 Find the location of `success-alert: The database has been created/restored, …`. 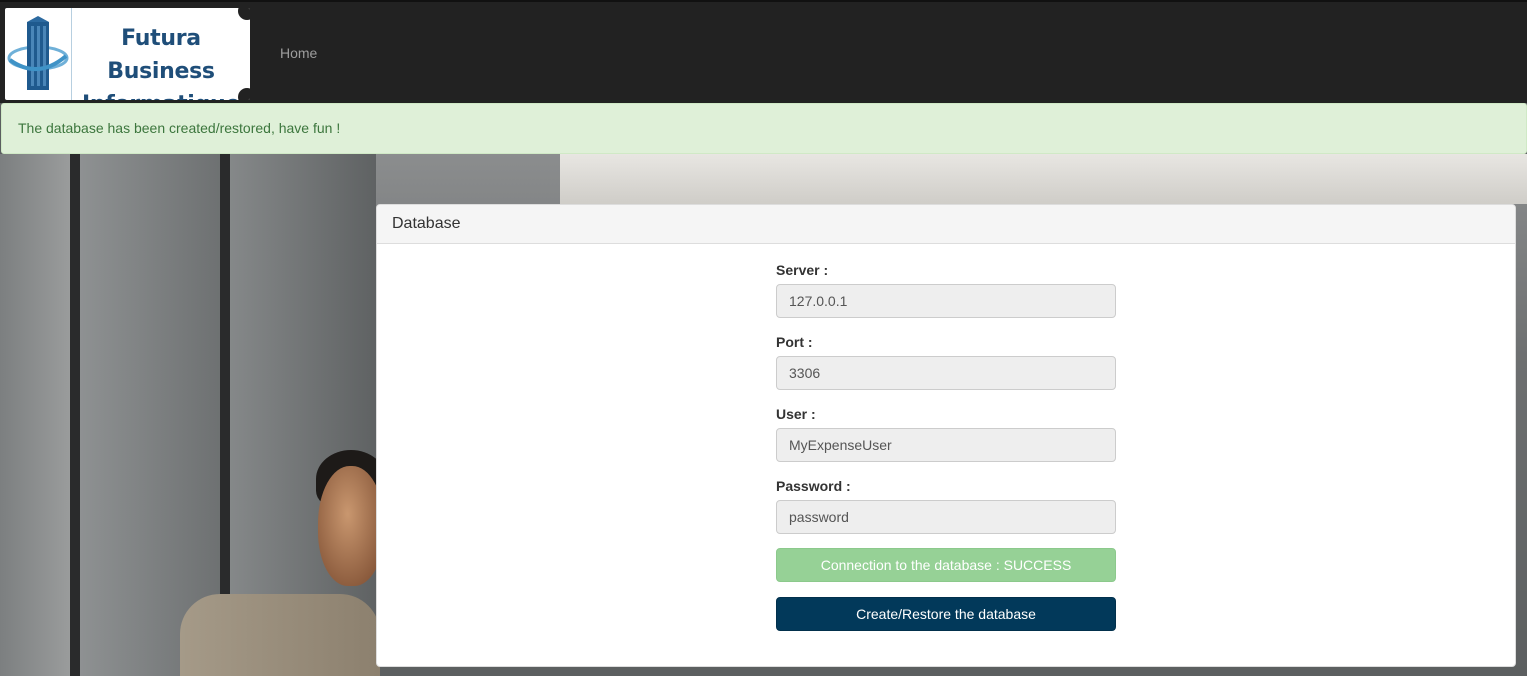

success-alert: The database has been created/restored, … is located at coordinates (764, 128).